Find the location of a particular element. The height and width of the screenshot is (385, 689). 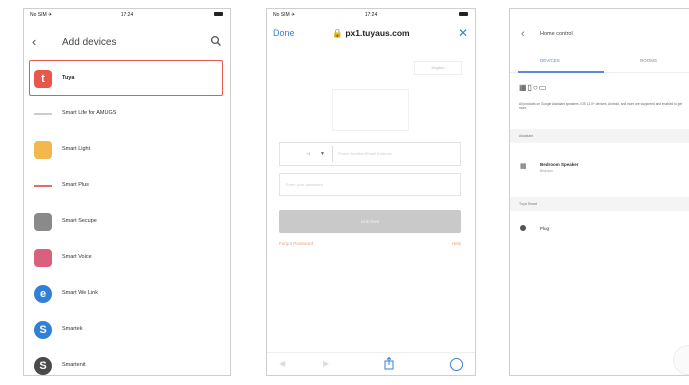

compass-icon is located at coordinates (456, 364).